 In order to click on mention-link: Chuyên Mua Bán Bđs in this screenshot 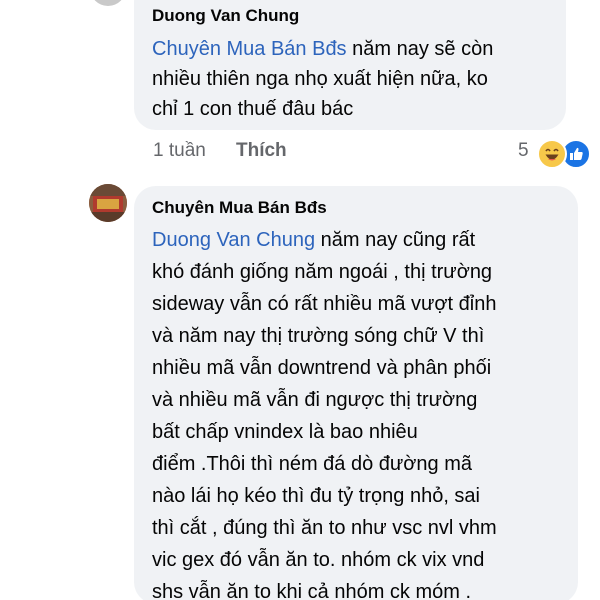, I will do `click(249, 49)`.